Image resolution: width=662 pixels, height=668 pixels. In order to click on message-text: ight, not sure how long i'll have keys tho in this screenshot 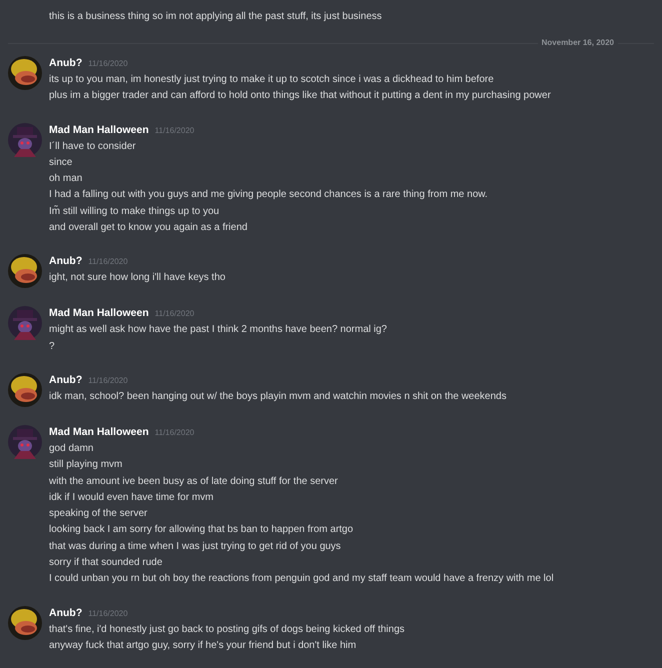, I will do `click(137, 278)`.